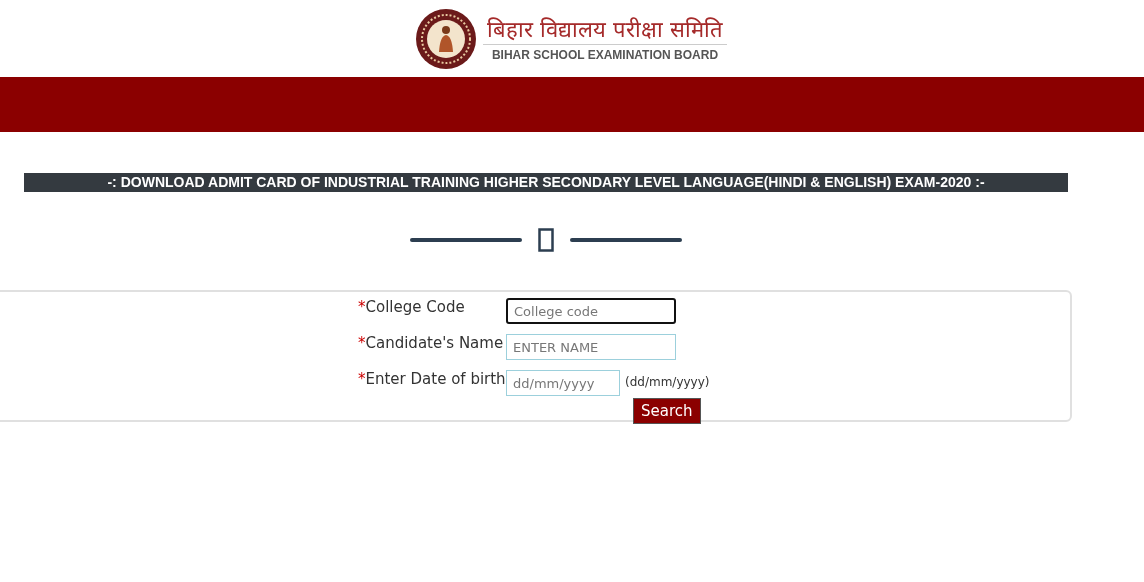 The image size is (1144, 582). What do you see at coordinates (667, 382) in the screenshot?
I see `format-hint: (dd/mm/yyyy)` at bounding box center [667, 382].